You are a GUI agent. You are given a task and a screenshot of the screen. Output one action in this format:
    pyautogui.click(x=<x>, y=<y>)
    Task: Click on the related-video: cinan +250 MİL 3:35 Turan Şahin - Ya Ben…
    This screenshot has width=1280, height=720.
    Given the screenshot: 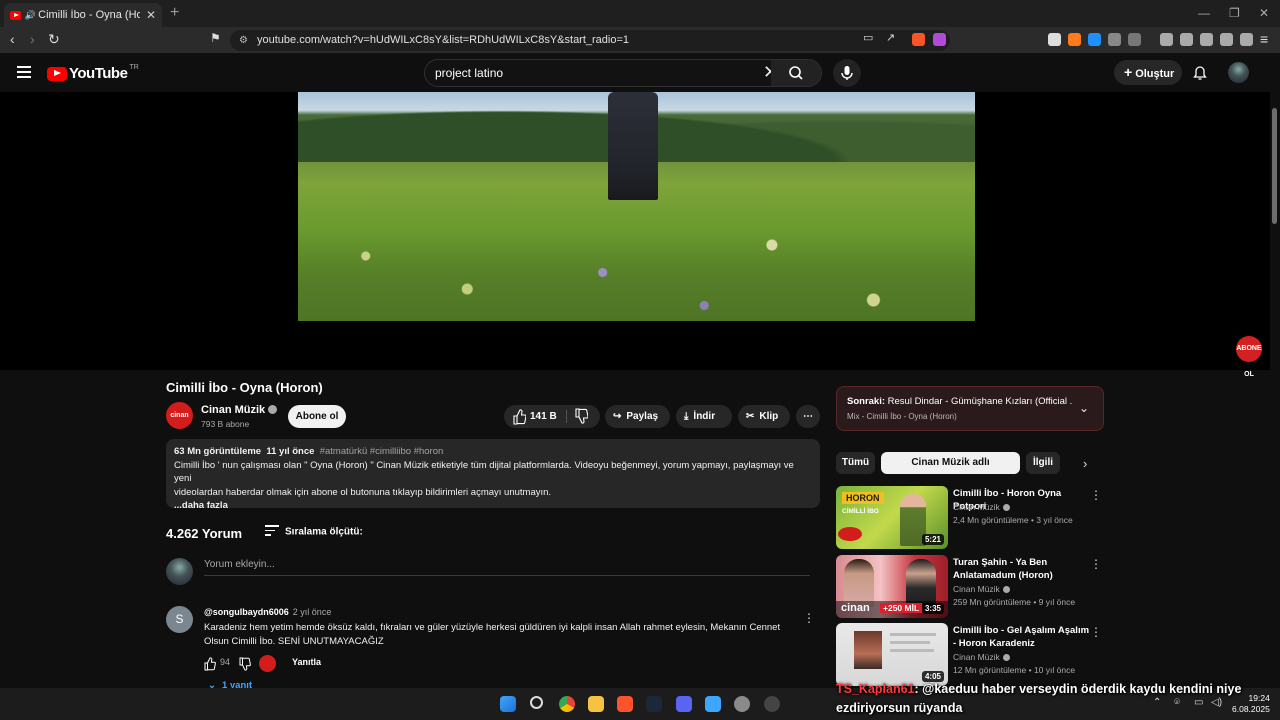 What is the action you would take?
    pyautogui.click(x=970, y=587)
    